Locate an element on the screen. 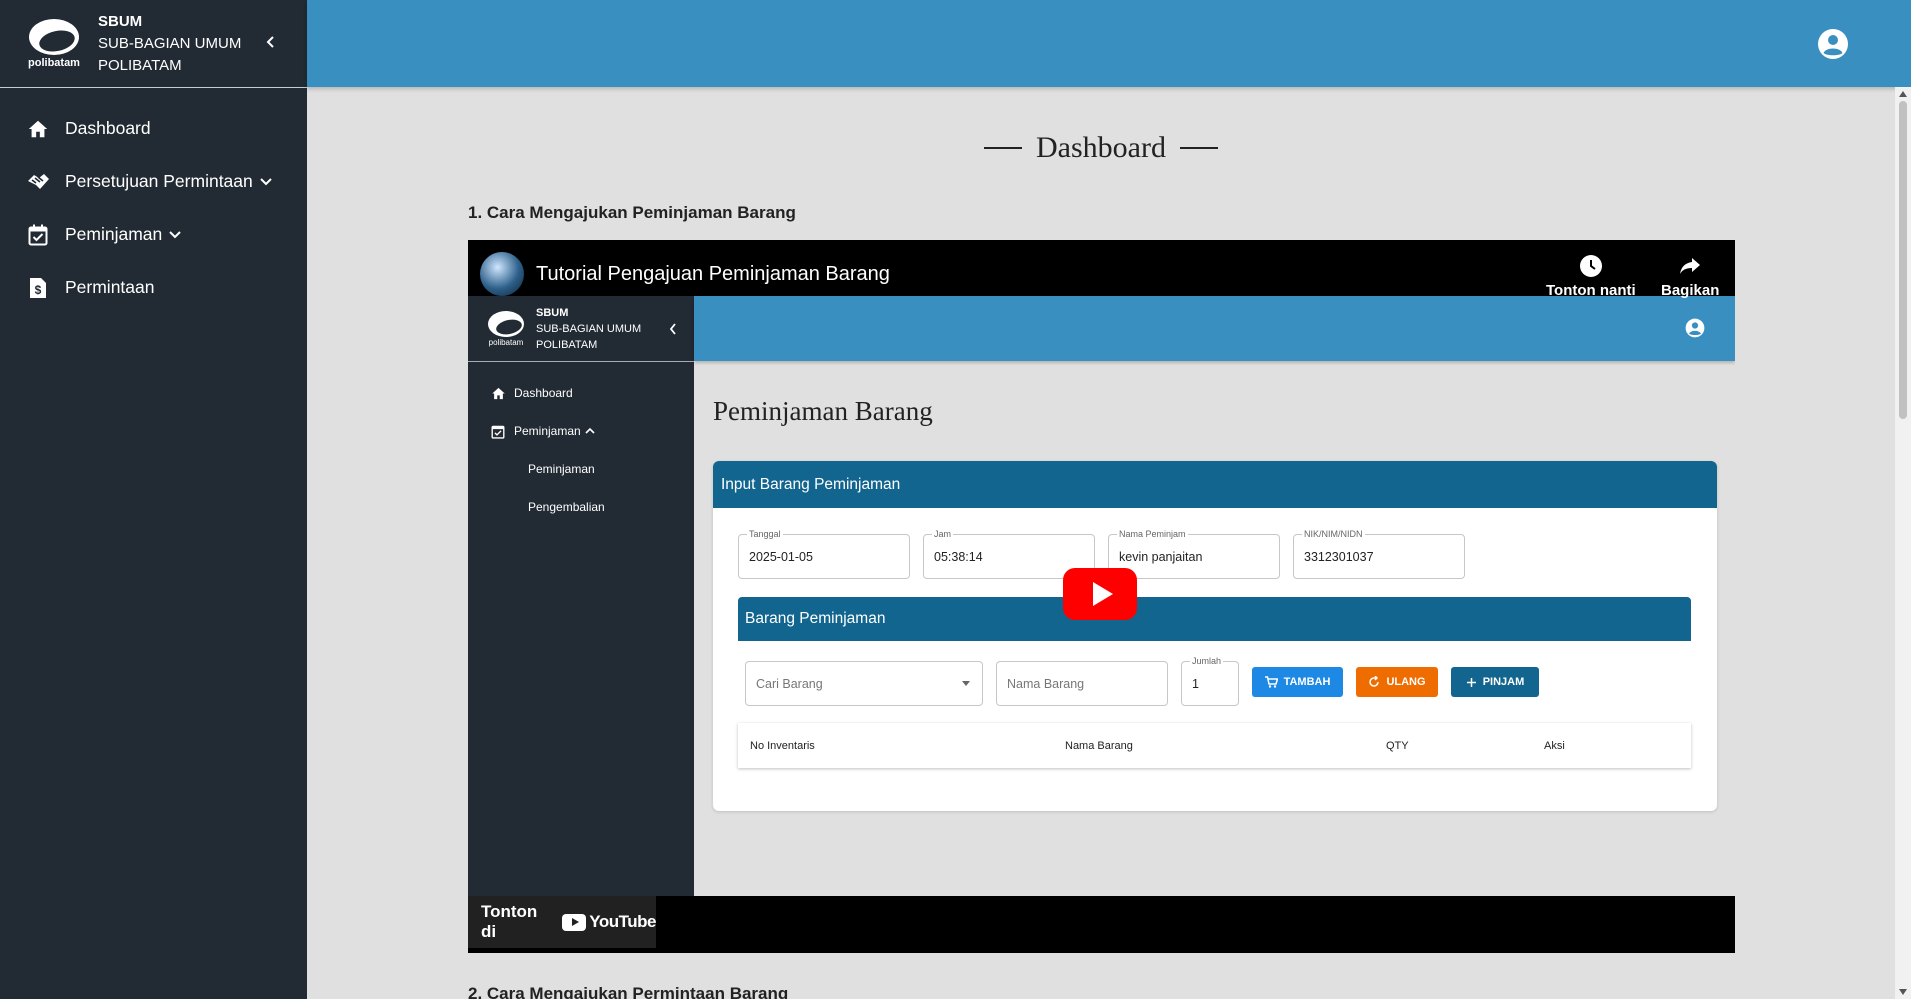 The width and height of the screenshot is (1911, 999). video-polibatam-logo: polibatam is located at coordinates (506, 328).